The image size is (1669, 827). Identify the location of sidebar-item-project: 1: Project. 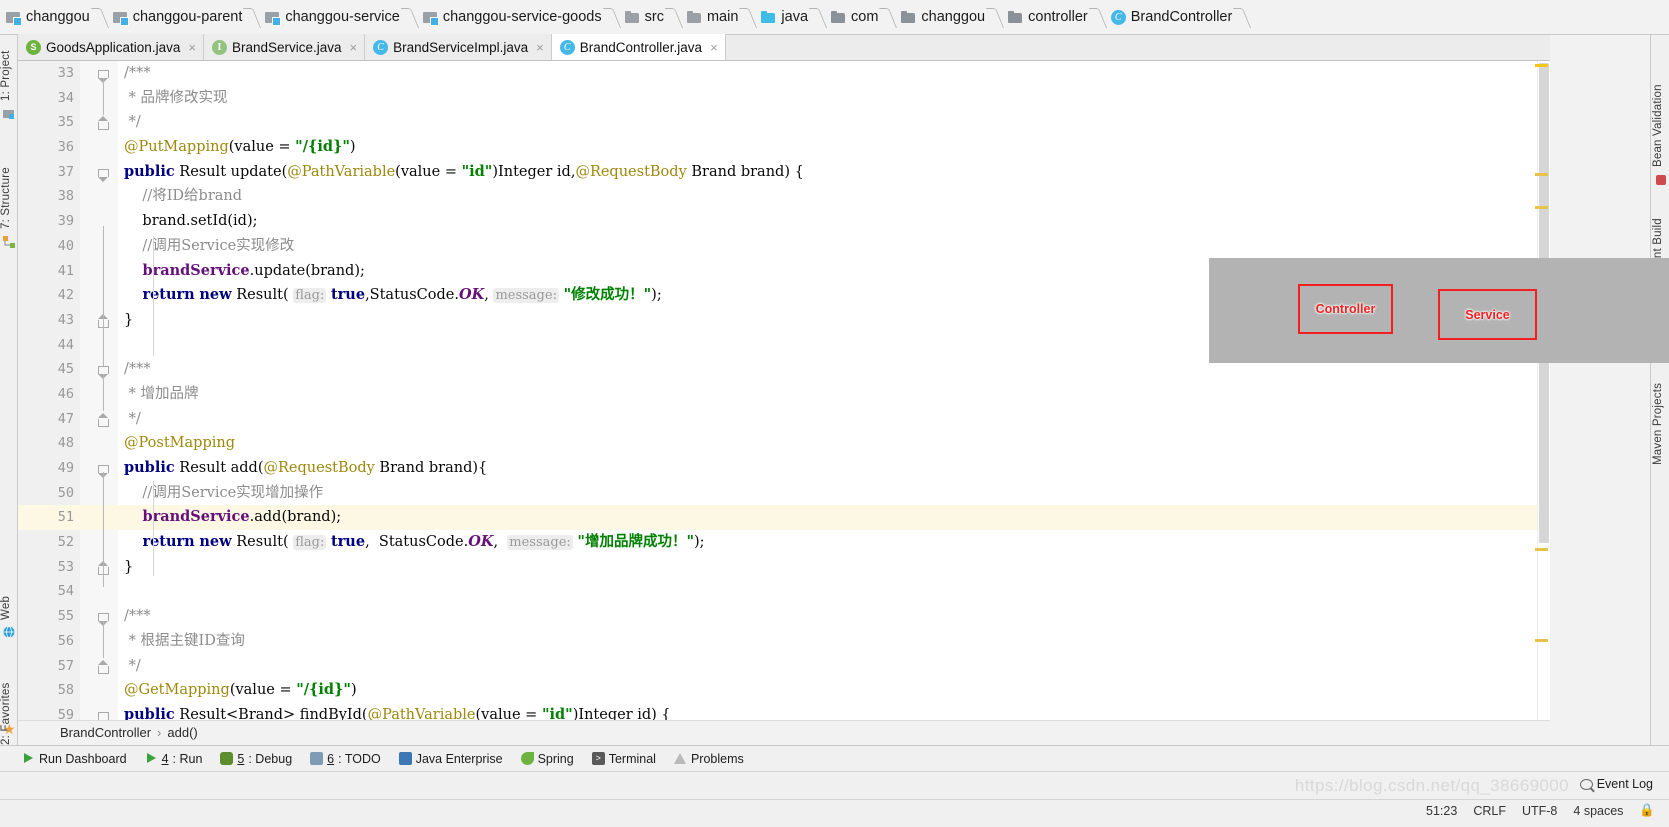
(9, 69).